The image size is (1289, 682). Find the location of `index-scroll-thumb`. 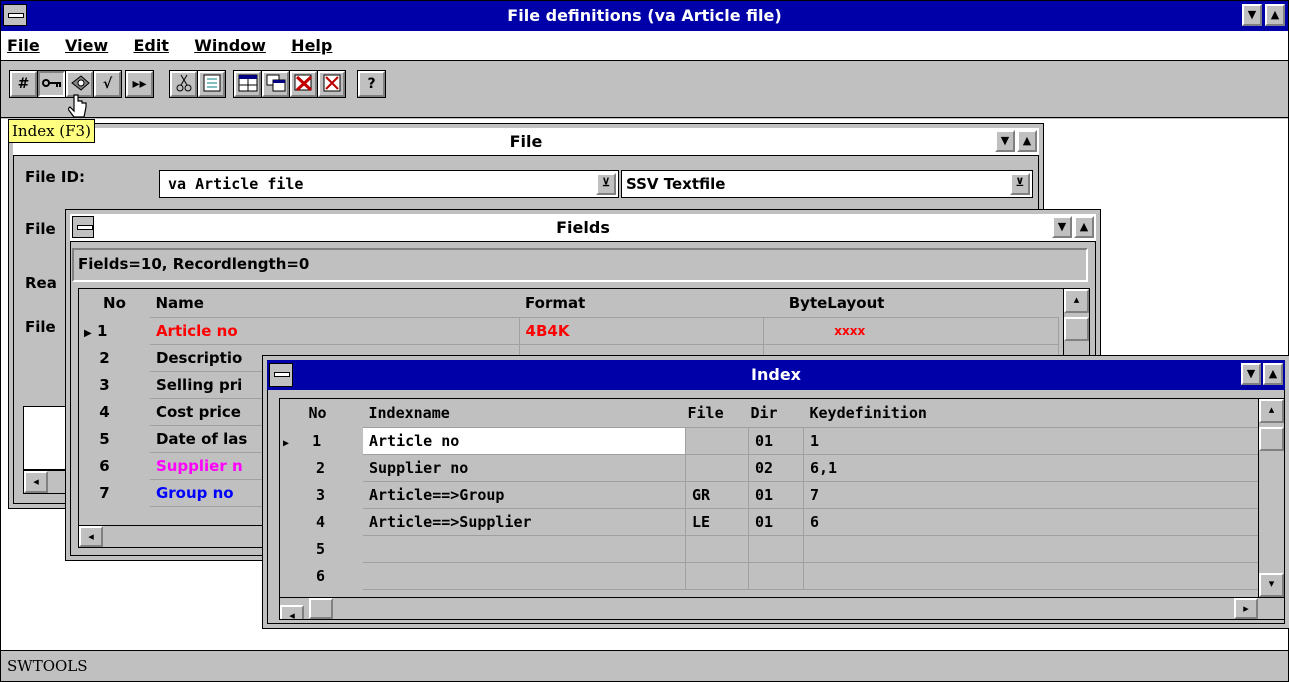

index-scroll-thumb is located at coordinates (1271, 439).